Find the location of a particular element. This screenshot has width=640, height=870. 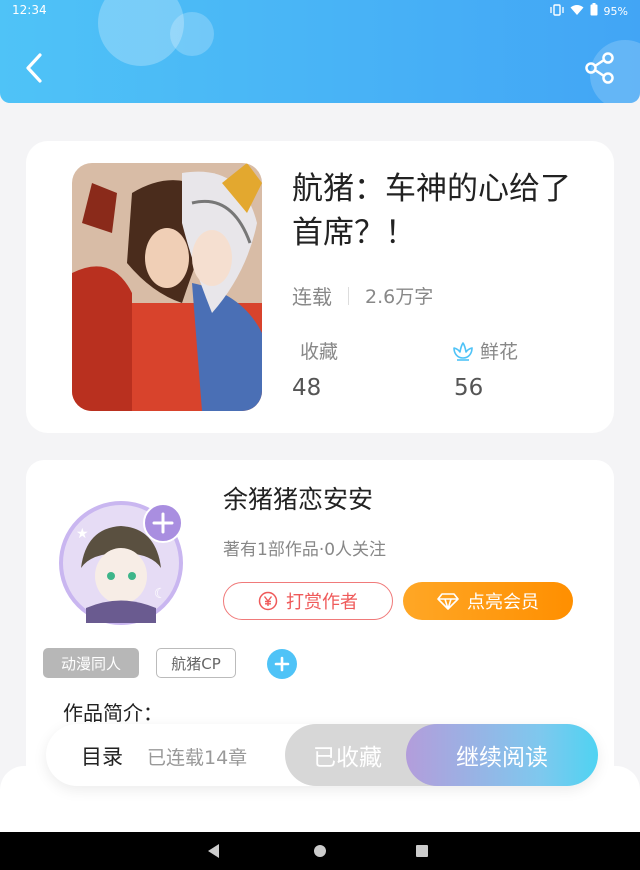

tip-author-button: 打赏作者 is located at coordinates (308, 601).